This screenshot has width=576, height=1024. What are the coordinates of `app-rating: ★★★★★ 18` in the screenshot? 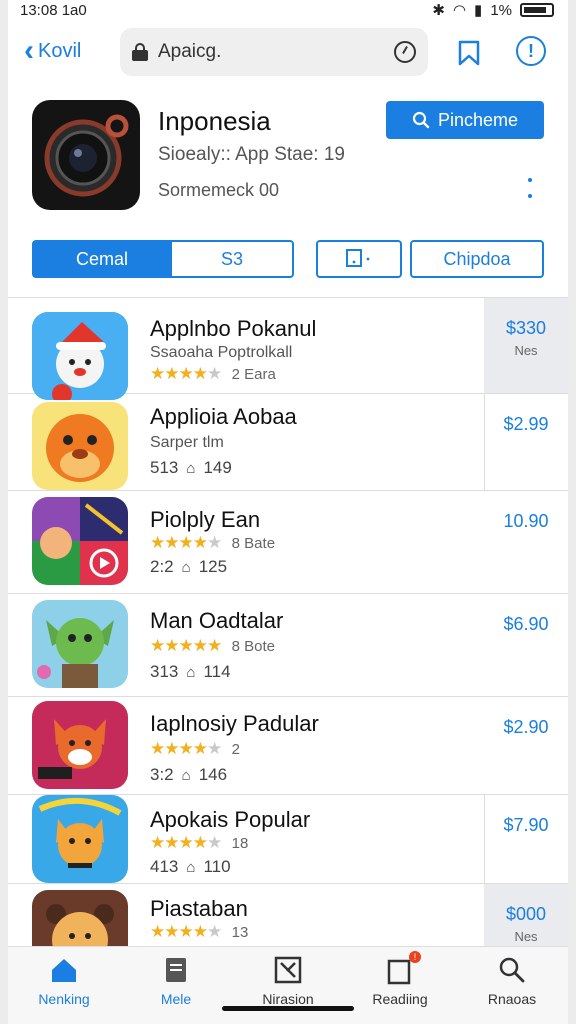 It's located at (199, 842).